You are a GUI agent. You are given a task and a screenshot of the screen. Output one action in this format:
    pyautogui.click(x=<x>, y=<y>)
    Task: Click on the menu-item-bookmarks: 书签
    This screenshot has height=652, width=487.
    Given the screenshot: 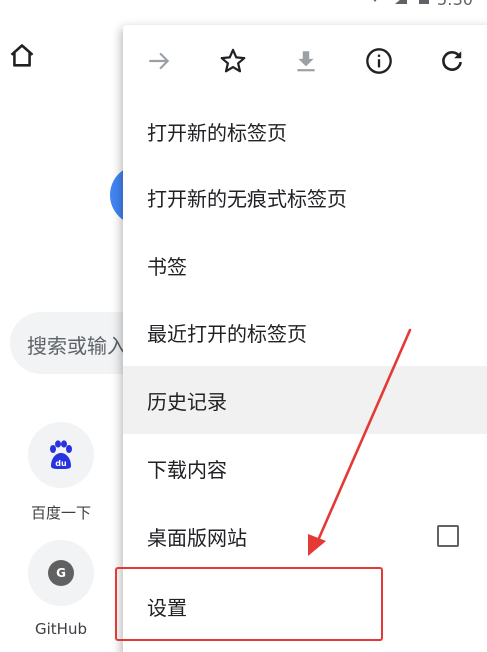 What is the action you would take?
    pyautogui.click(x=305, y=265)
    